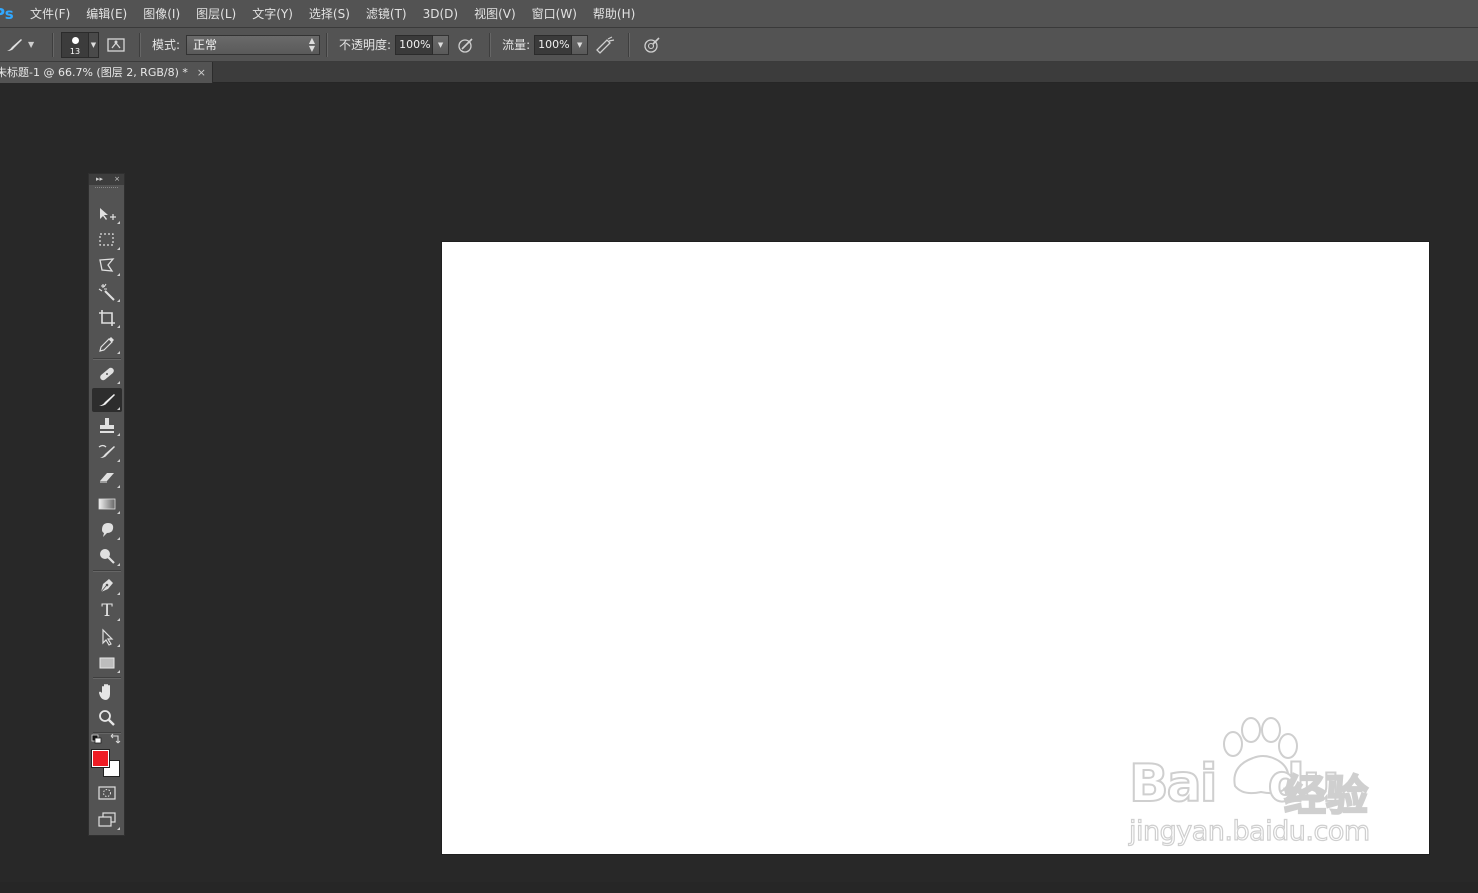 Image resolution: width=1478 pixels, height=893 pixels. I want to click on history-brush-tool, so click(107, 452).